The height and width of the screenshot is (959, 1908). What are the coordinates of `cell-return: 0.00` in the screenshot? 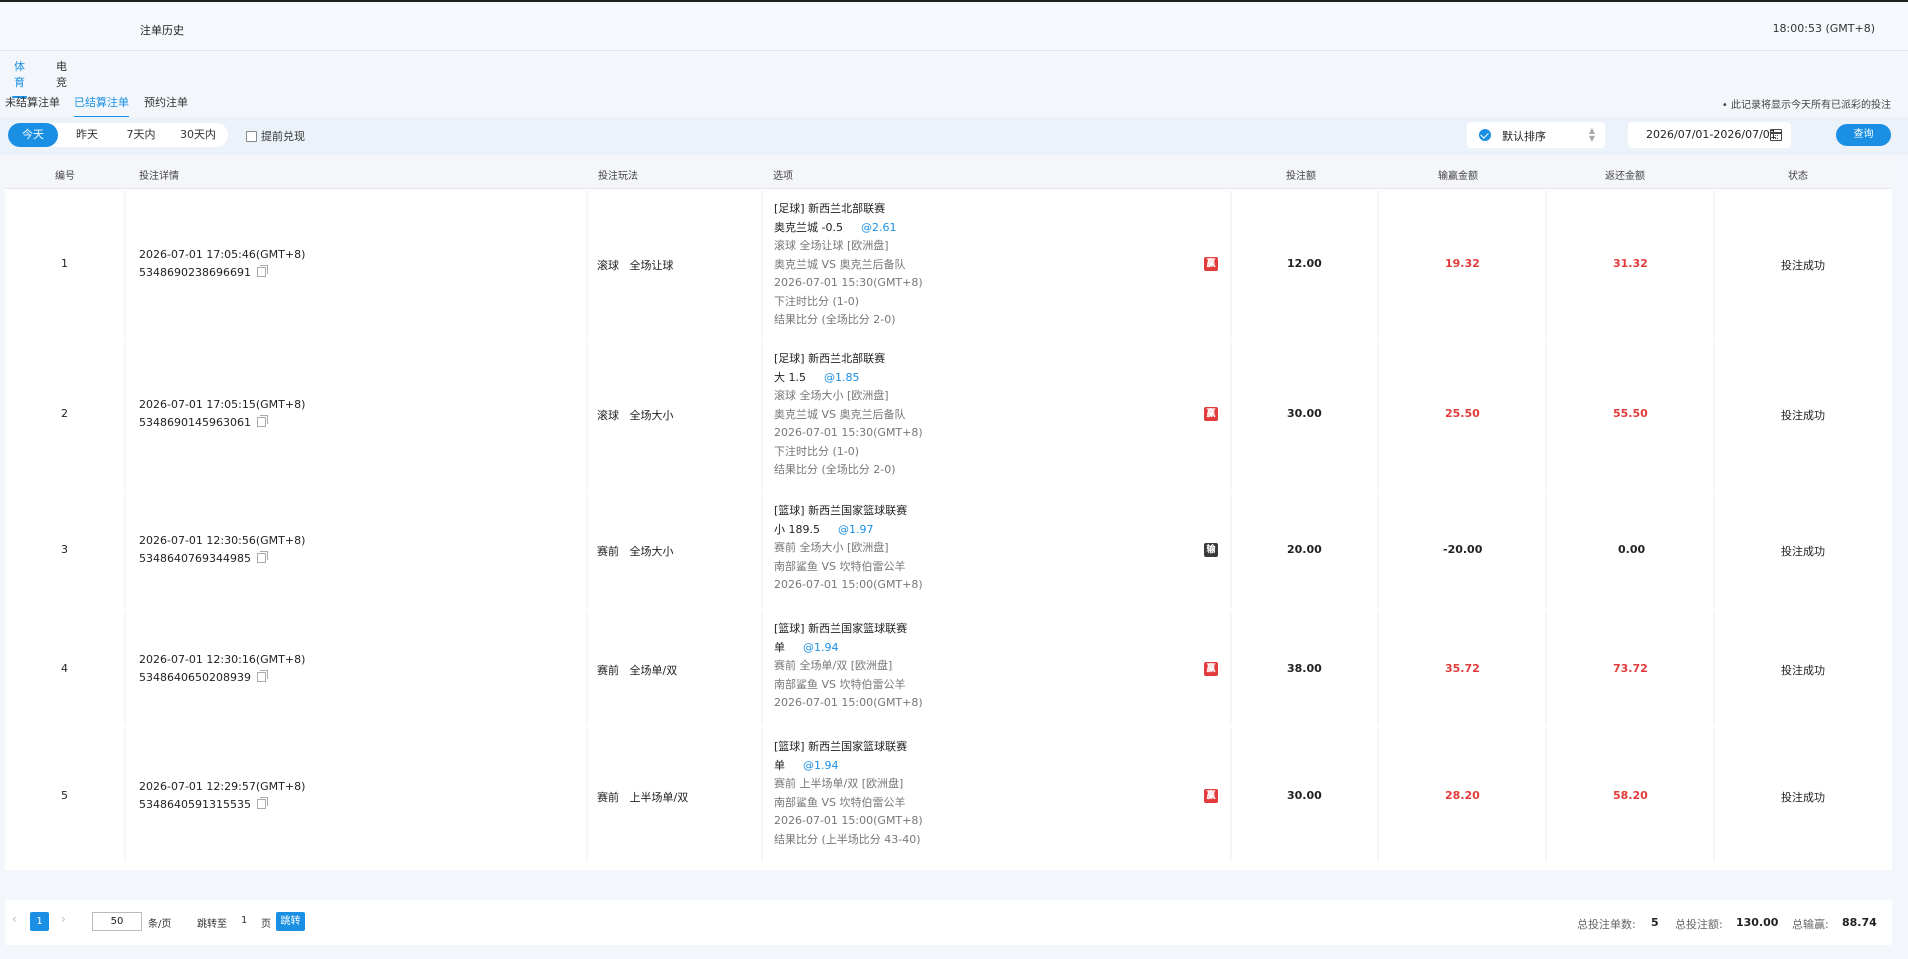 It's located at (1630, 550).